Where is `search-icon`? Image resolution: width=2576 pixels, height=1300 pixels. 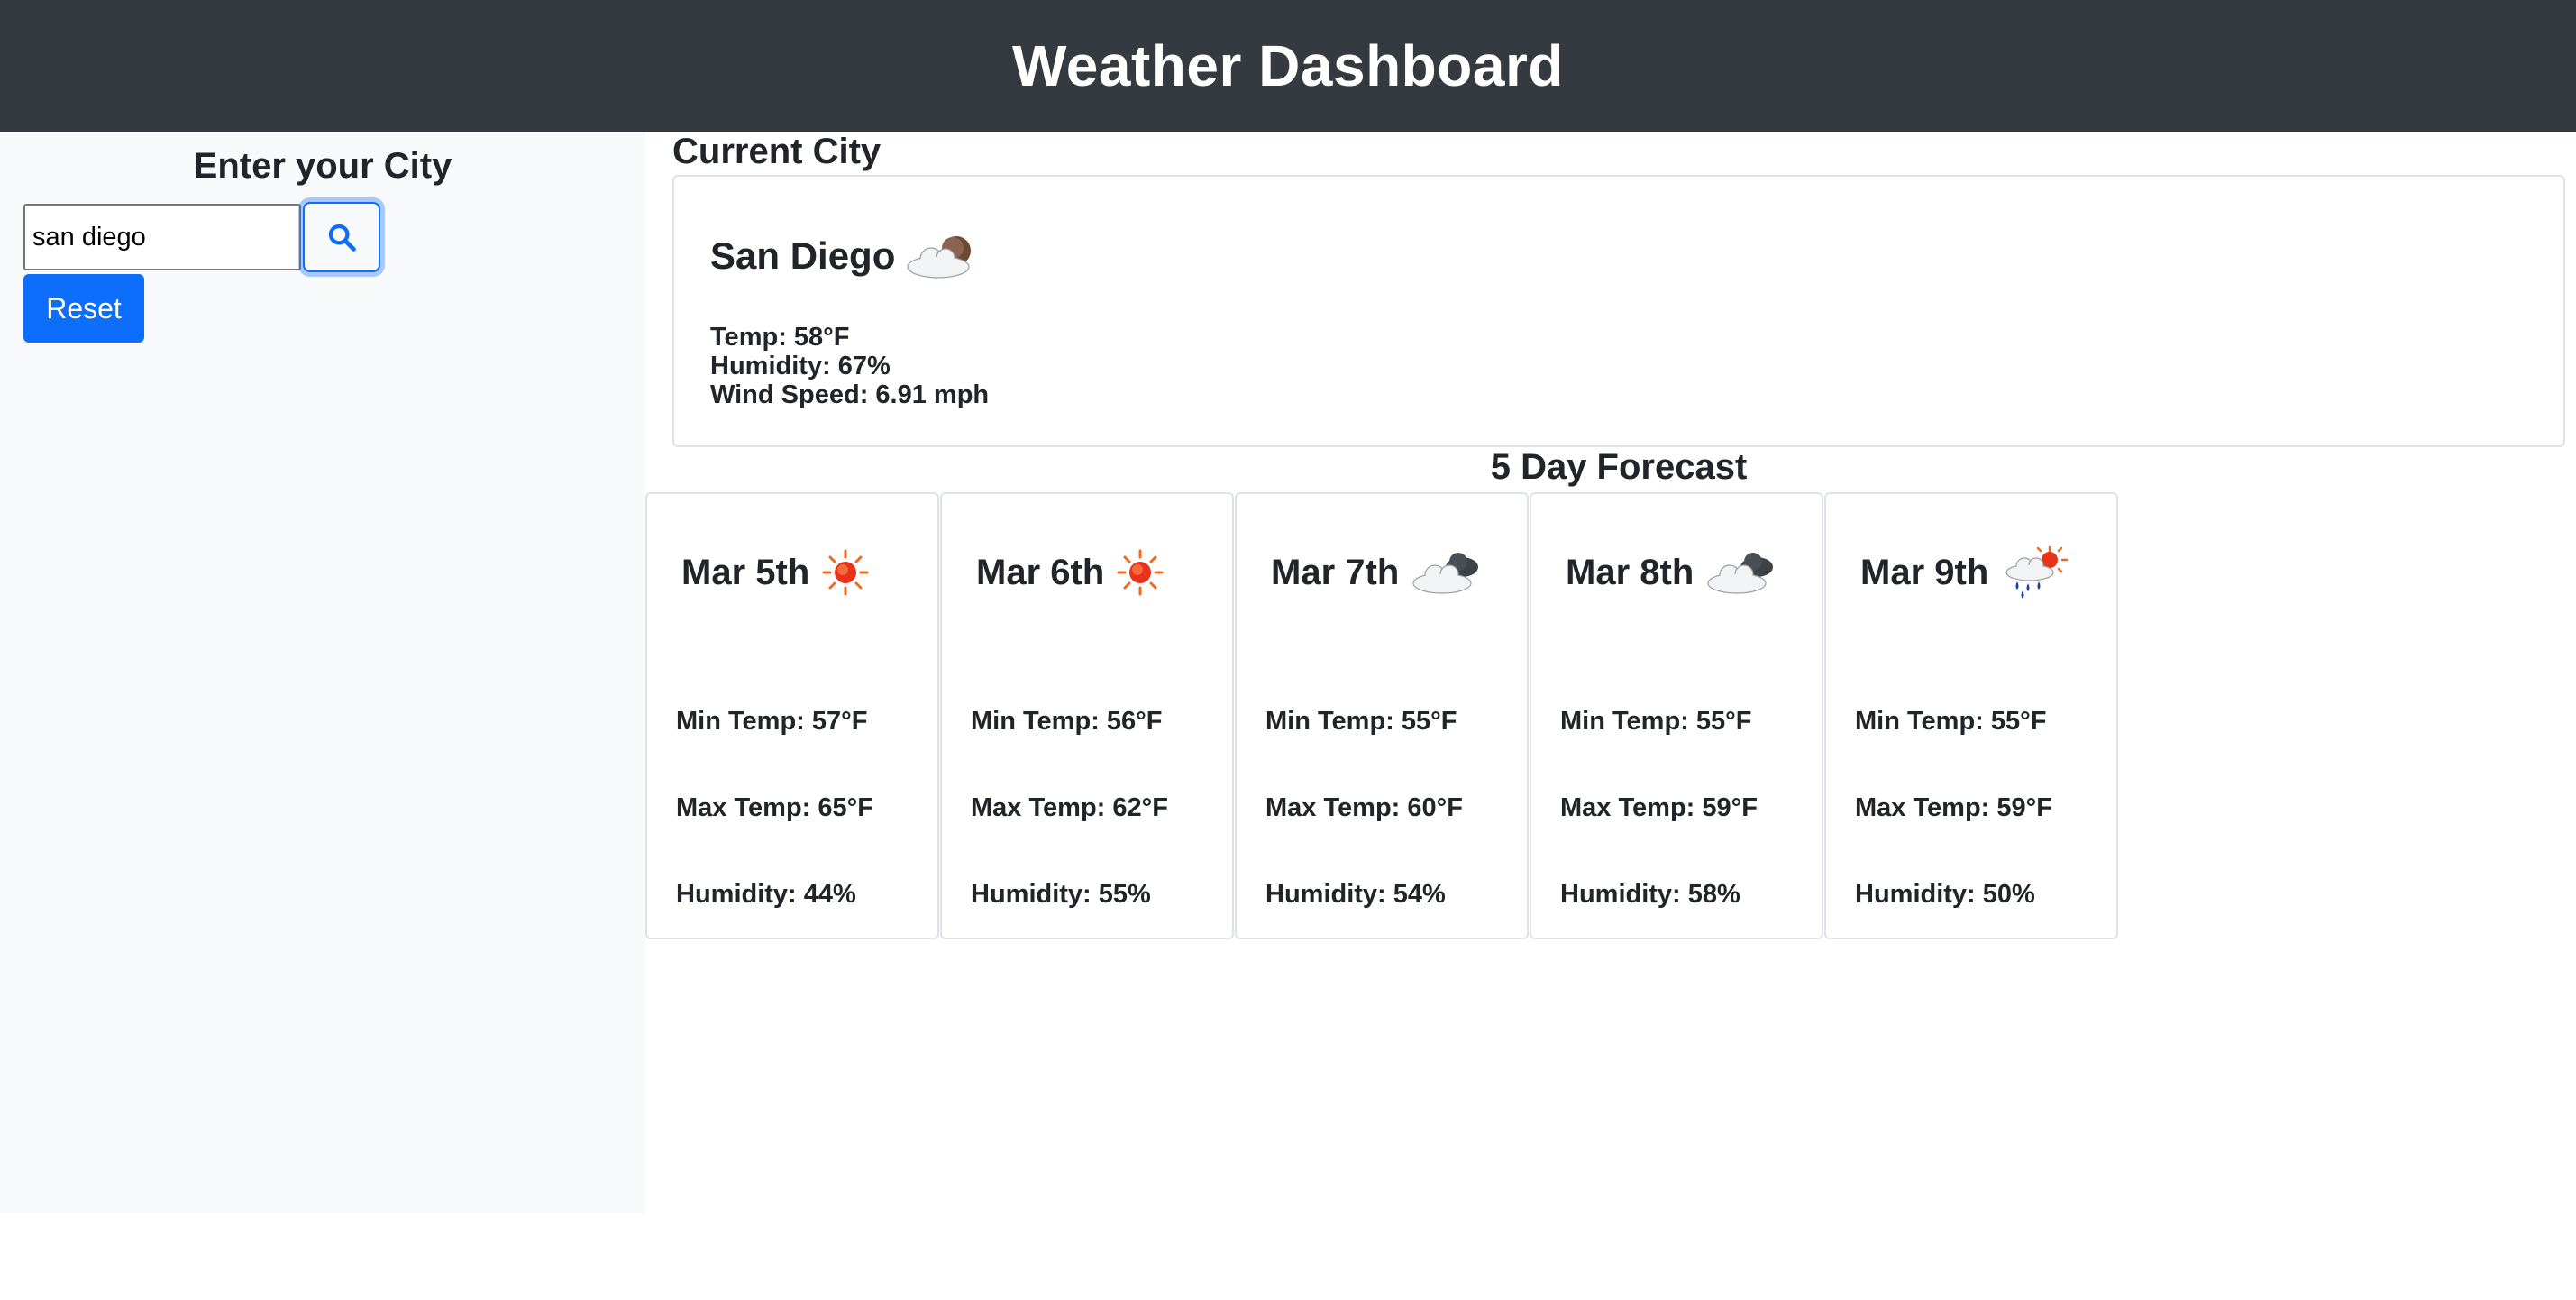 search-icon is located at coordinates (341, 237).